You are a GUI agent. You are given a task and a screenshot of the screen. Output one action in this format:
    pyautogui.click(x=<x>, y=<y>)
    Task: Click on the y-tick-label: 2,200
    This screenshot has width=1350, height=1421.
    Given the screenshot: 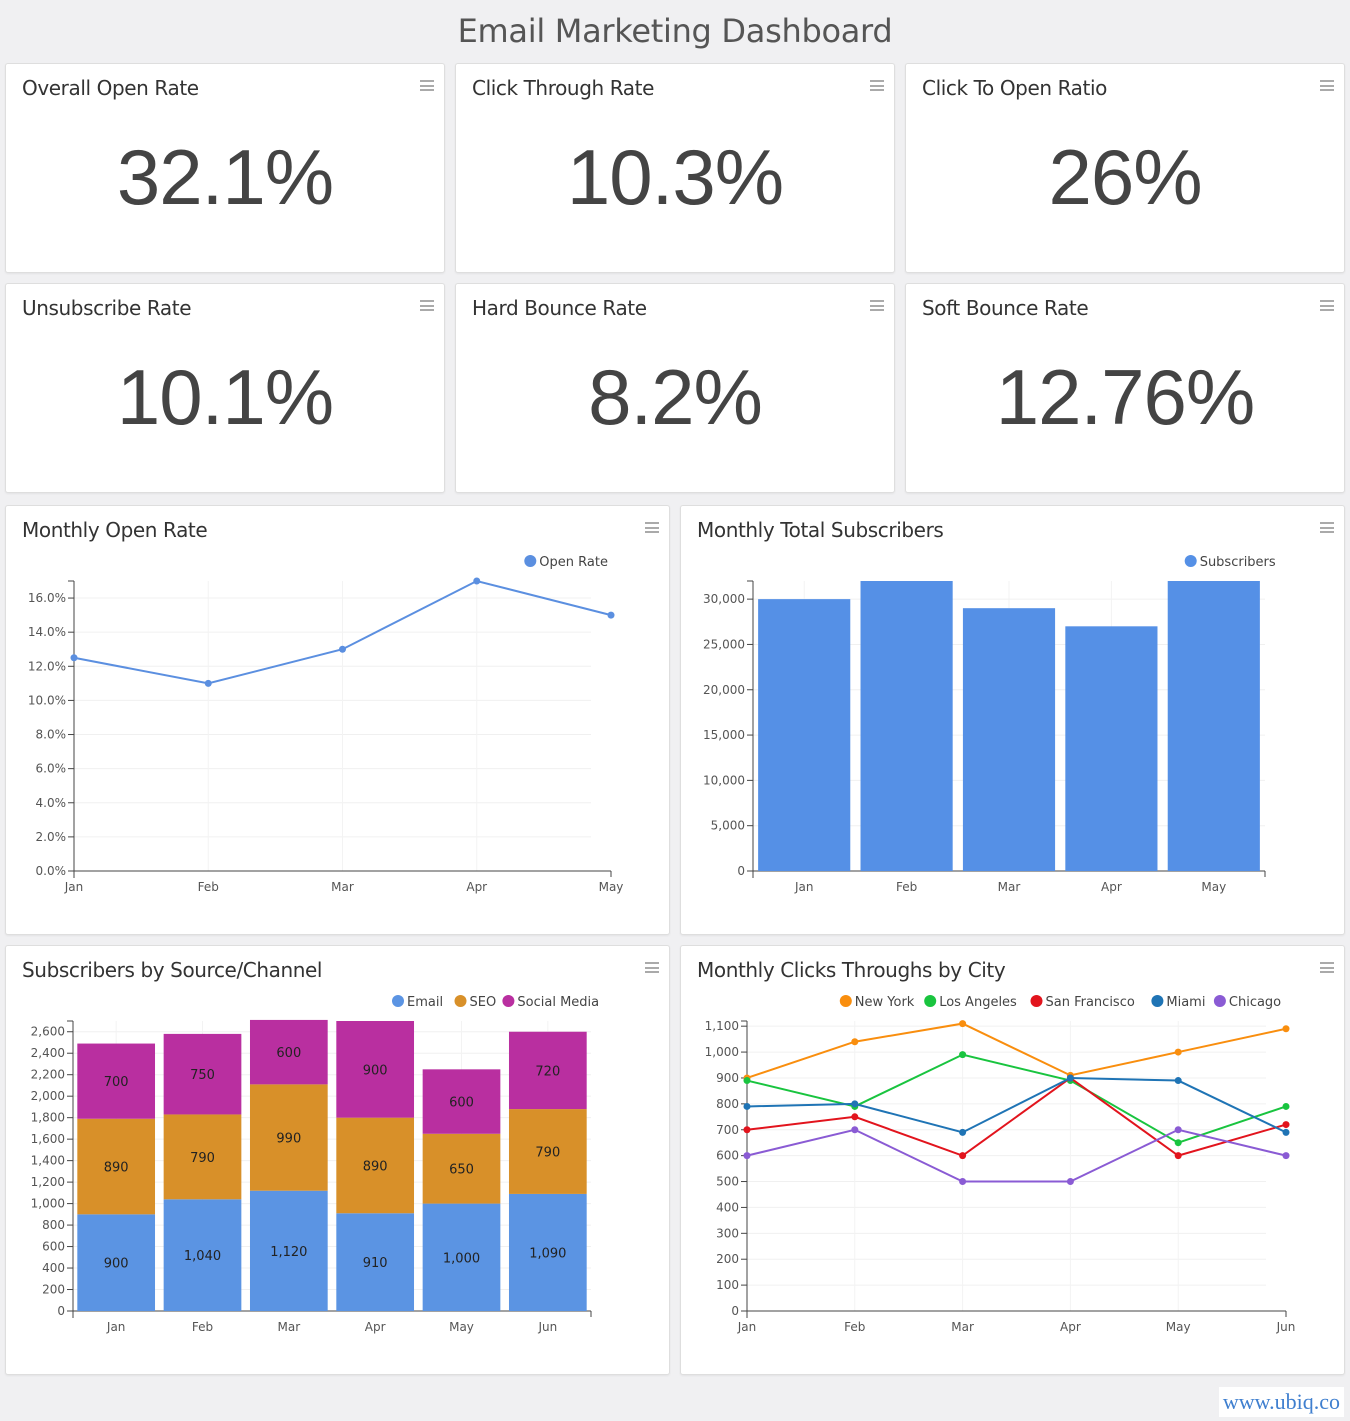 What is the action you would take?
    pyautogui.click(x=48, y=1075)
    